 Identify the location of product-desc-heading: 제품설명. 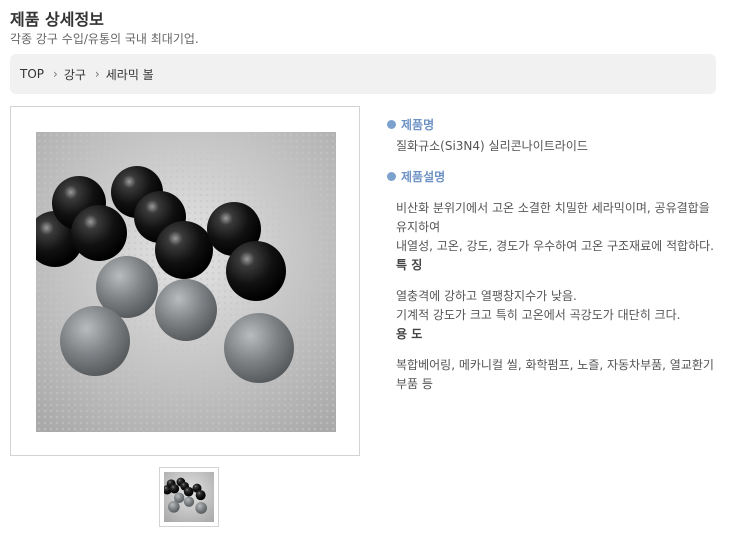
(552, 176).